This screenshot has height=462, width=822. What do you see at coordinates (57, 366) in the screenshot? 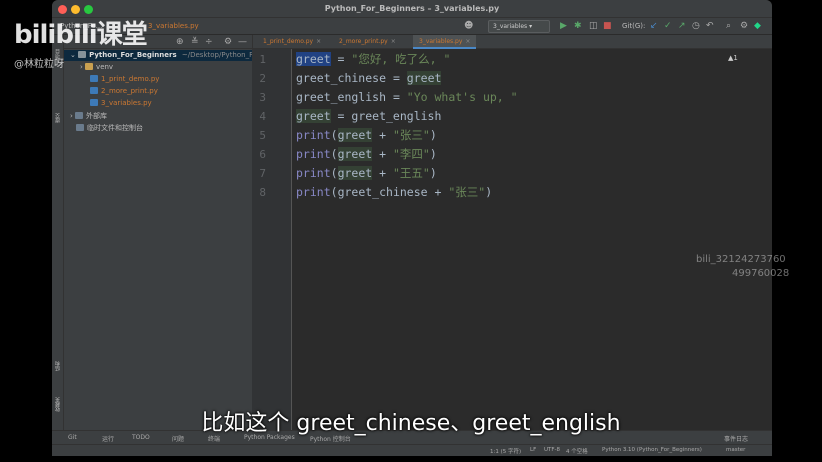
I see `strip-structure: 结构` at bounding box center [57, 366].